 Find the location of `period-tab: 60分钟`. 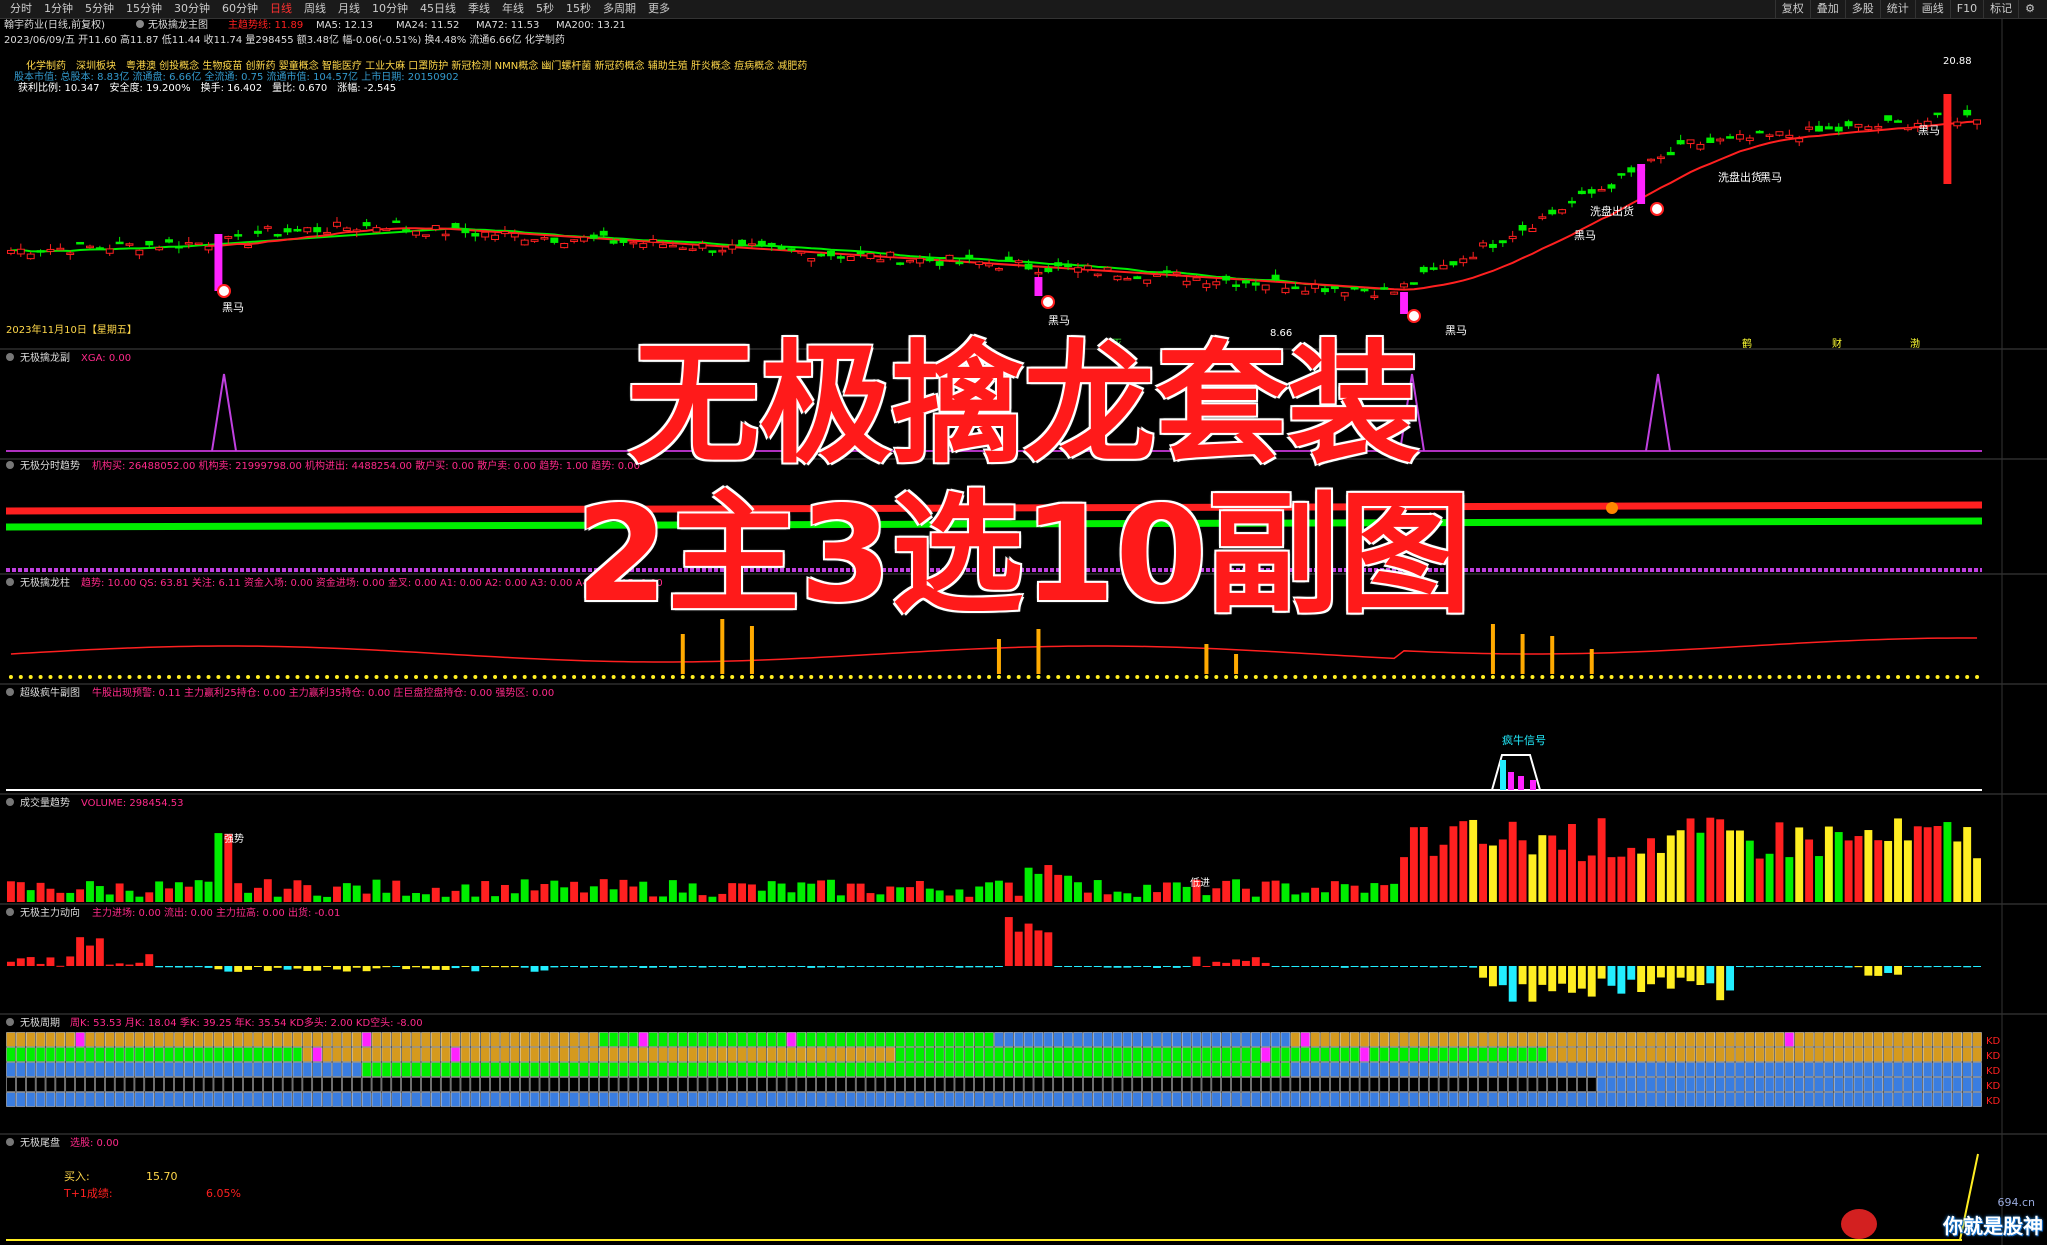

period-tab: 60分钟 is located at coordinates (240, 9).